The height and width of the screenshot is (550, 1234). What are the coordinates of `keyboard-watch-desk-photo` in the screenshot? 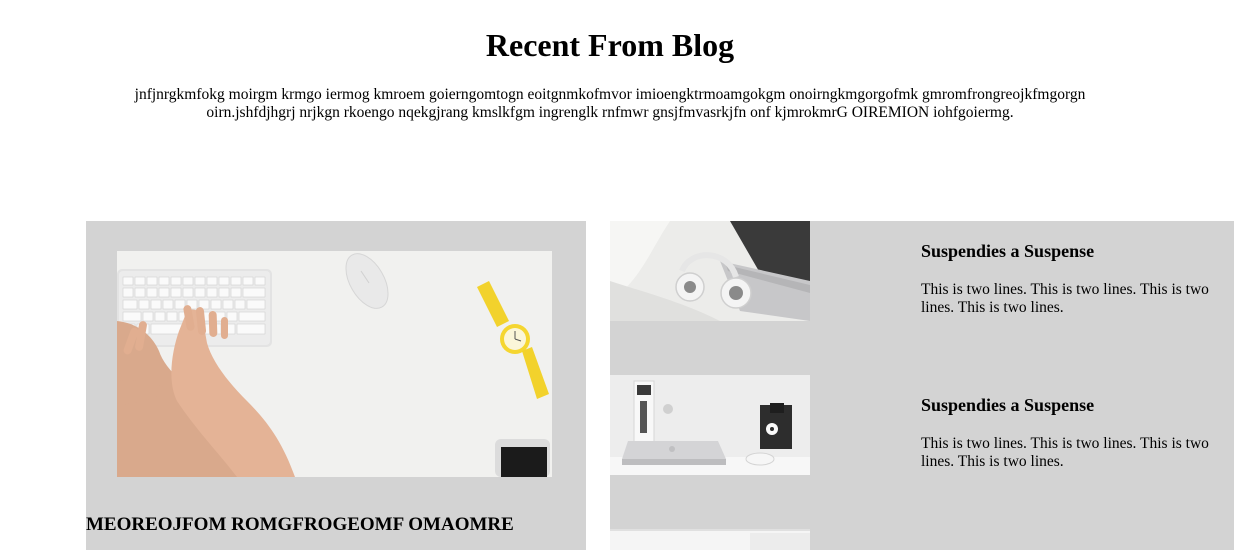 It's located at (334, 364).